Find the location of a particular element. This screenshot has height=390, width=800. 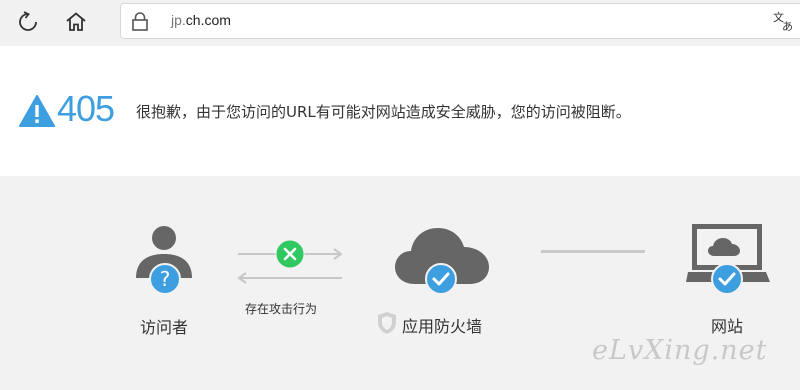

svg-text: あ is located at coordinates (787, 26).